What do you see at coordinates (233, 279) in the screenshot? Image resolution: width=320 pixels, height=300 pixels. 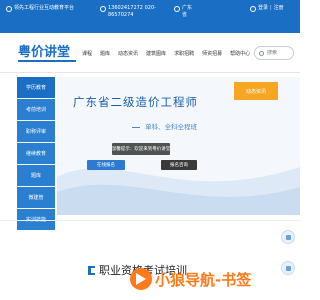 I see `watermark-suffix: -书签` at bounding box center [233, 279].